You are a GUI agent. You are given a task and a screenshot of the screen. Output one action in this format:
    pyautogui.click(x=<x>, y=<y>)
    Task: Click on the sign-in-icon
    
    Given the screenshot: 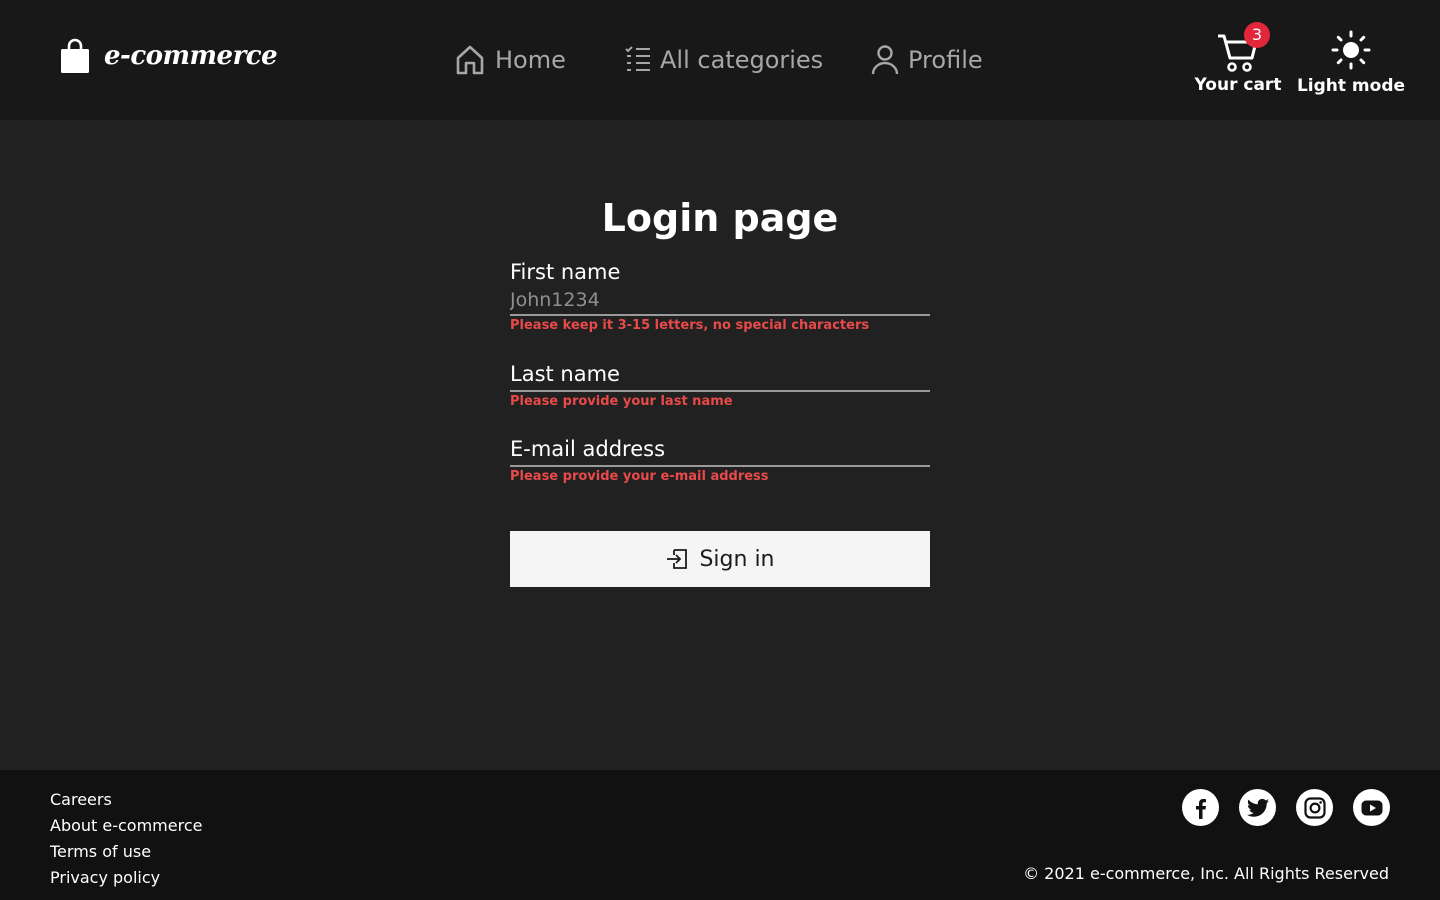 What is the action you would take?
    pyautogui.click(x=677, y=559)
    